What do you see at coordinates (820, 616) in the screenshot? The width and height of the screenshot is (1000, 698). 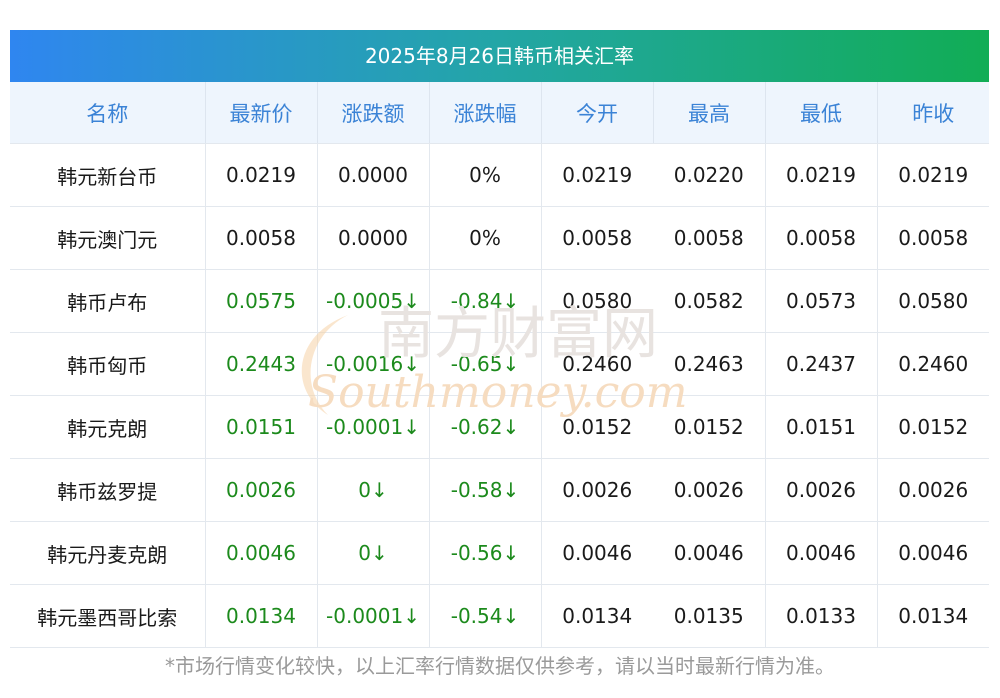 I see `low-price-cell: 0.0133` at bounding box center [820, 616].